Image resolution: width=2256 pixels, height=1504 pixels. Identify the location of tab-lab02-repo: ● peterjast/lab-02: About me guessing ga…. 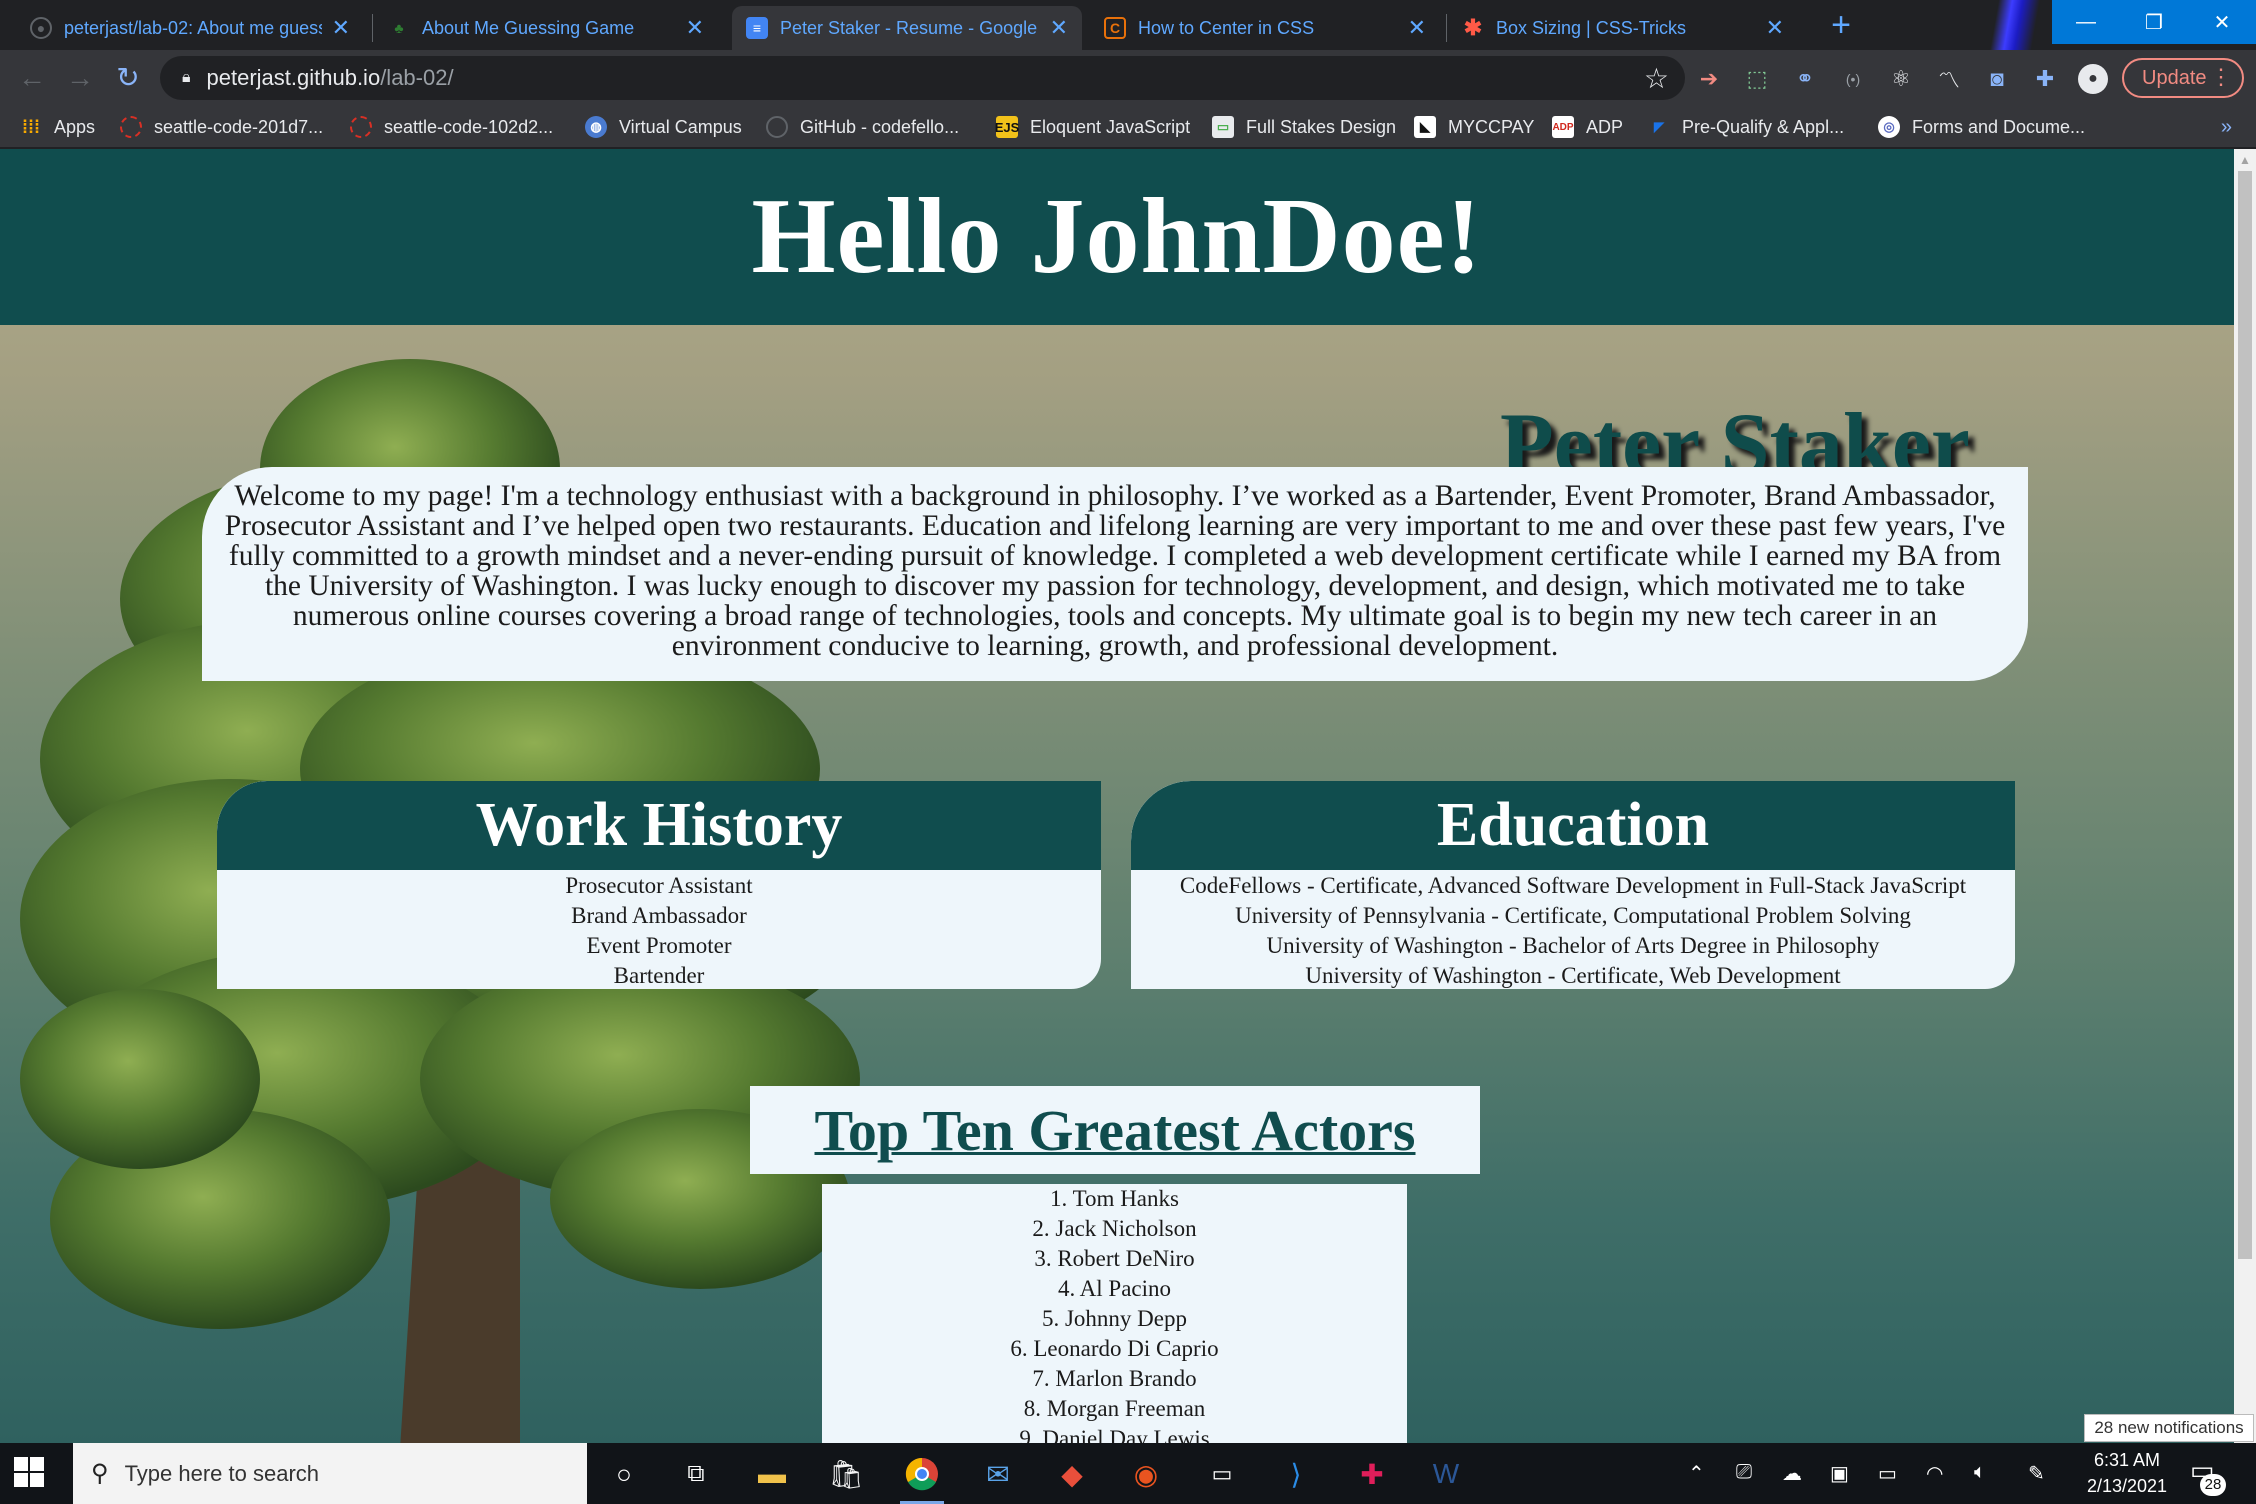
(190, 28).